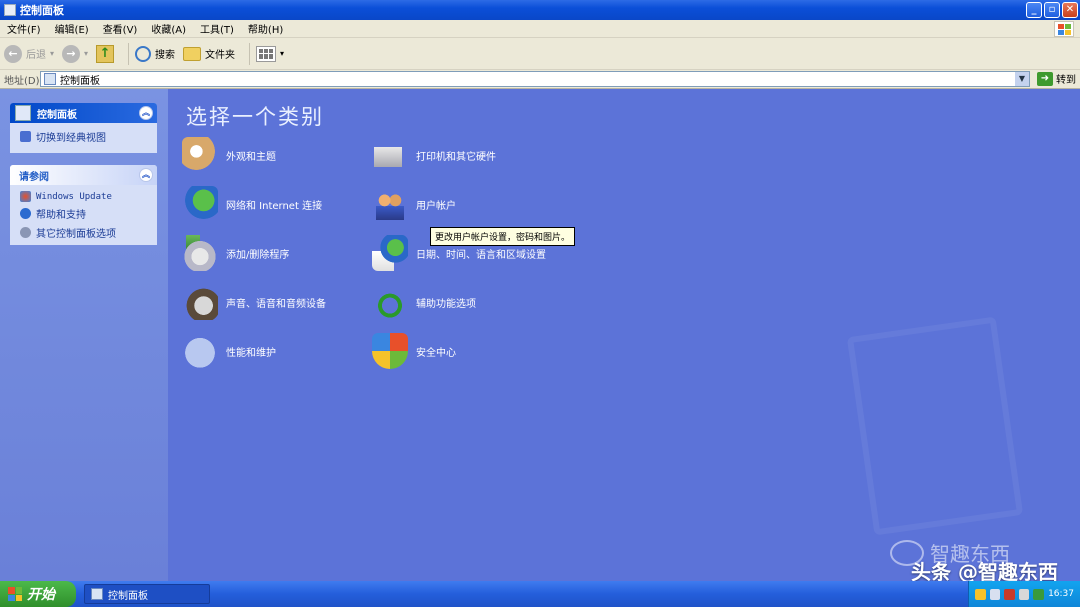 The height and width of the screenshot is (607, 1080). Describe the element at coordinates (414, 351) in the screenshot. I see `category-security-center: 安全中心` at that location.